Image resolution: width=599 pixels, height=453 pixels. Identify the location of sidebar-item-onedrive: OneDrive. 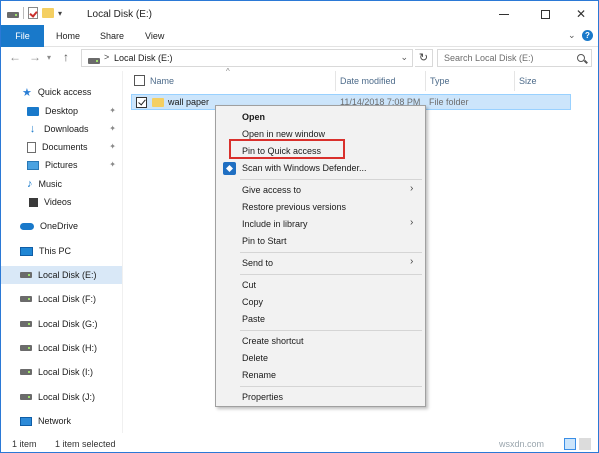
(61, 226).